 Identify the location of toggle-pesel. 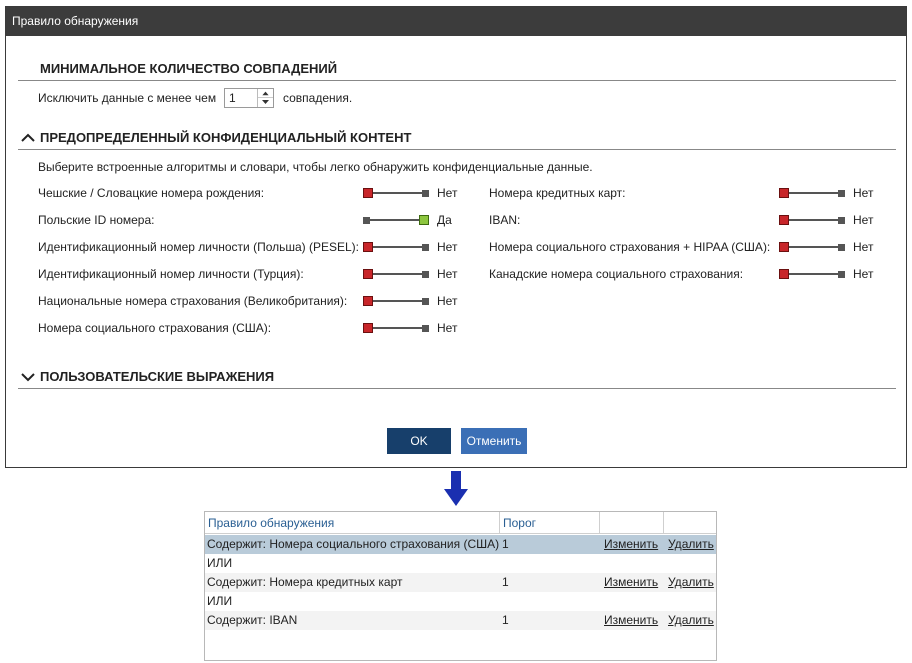
(396, 247).